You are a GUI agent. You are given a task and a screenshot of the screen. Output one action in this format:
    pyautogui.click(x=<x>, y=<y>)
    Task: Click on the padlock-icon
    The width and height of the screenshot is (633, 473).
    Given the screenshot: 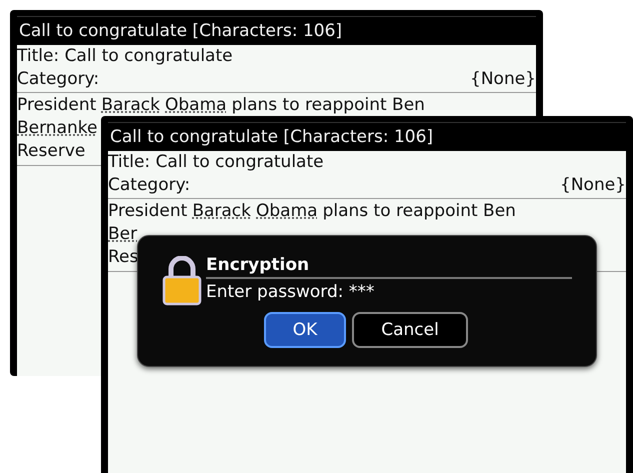 What is the action you would take?
    pyautogui.click(x=182, y=281)
    